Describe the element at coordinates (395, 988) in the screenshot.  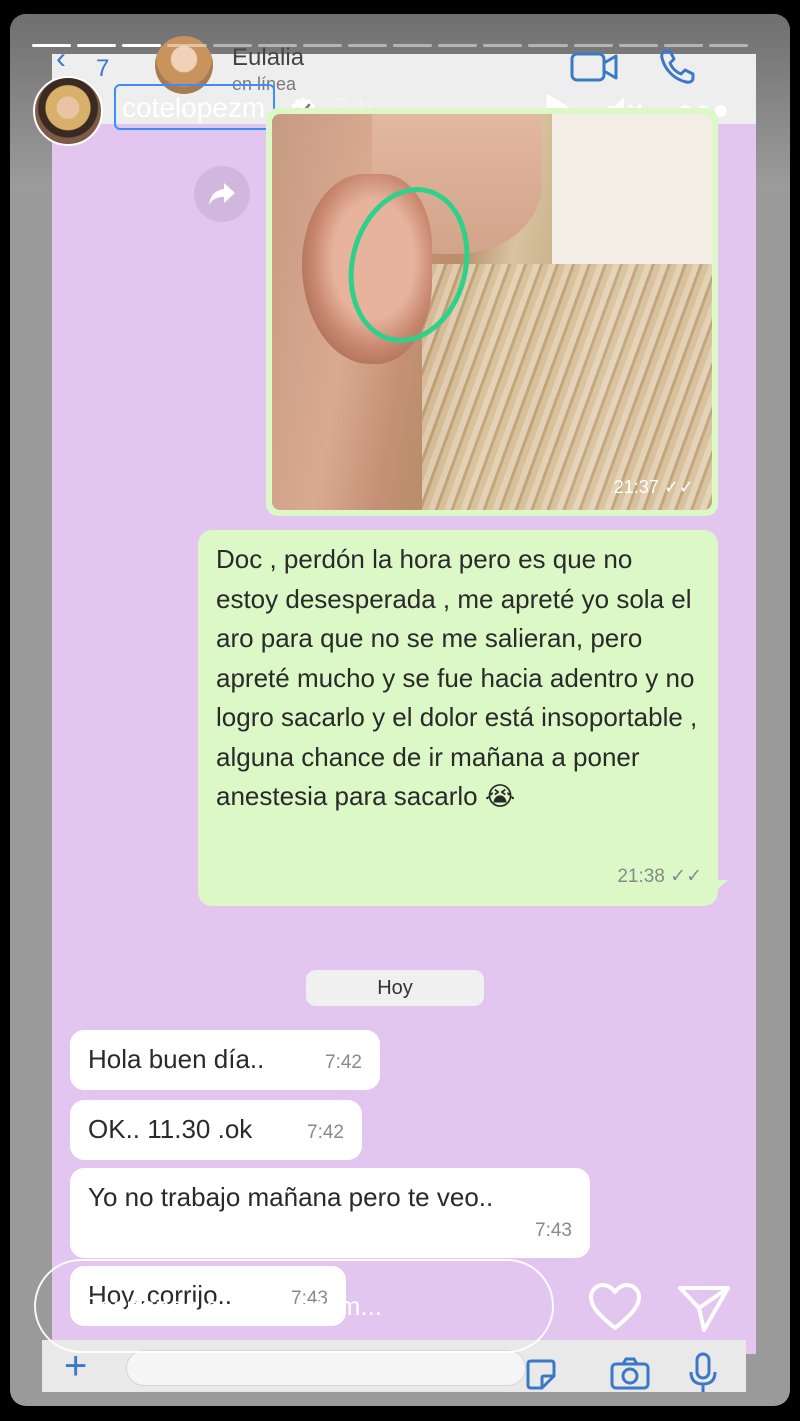
I see `day-divider: Hoy` at that location.